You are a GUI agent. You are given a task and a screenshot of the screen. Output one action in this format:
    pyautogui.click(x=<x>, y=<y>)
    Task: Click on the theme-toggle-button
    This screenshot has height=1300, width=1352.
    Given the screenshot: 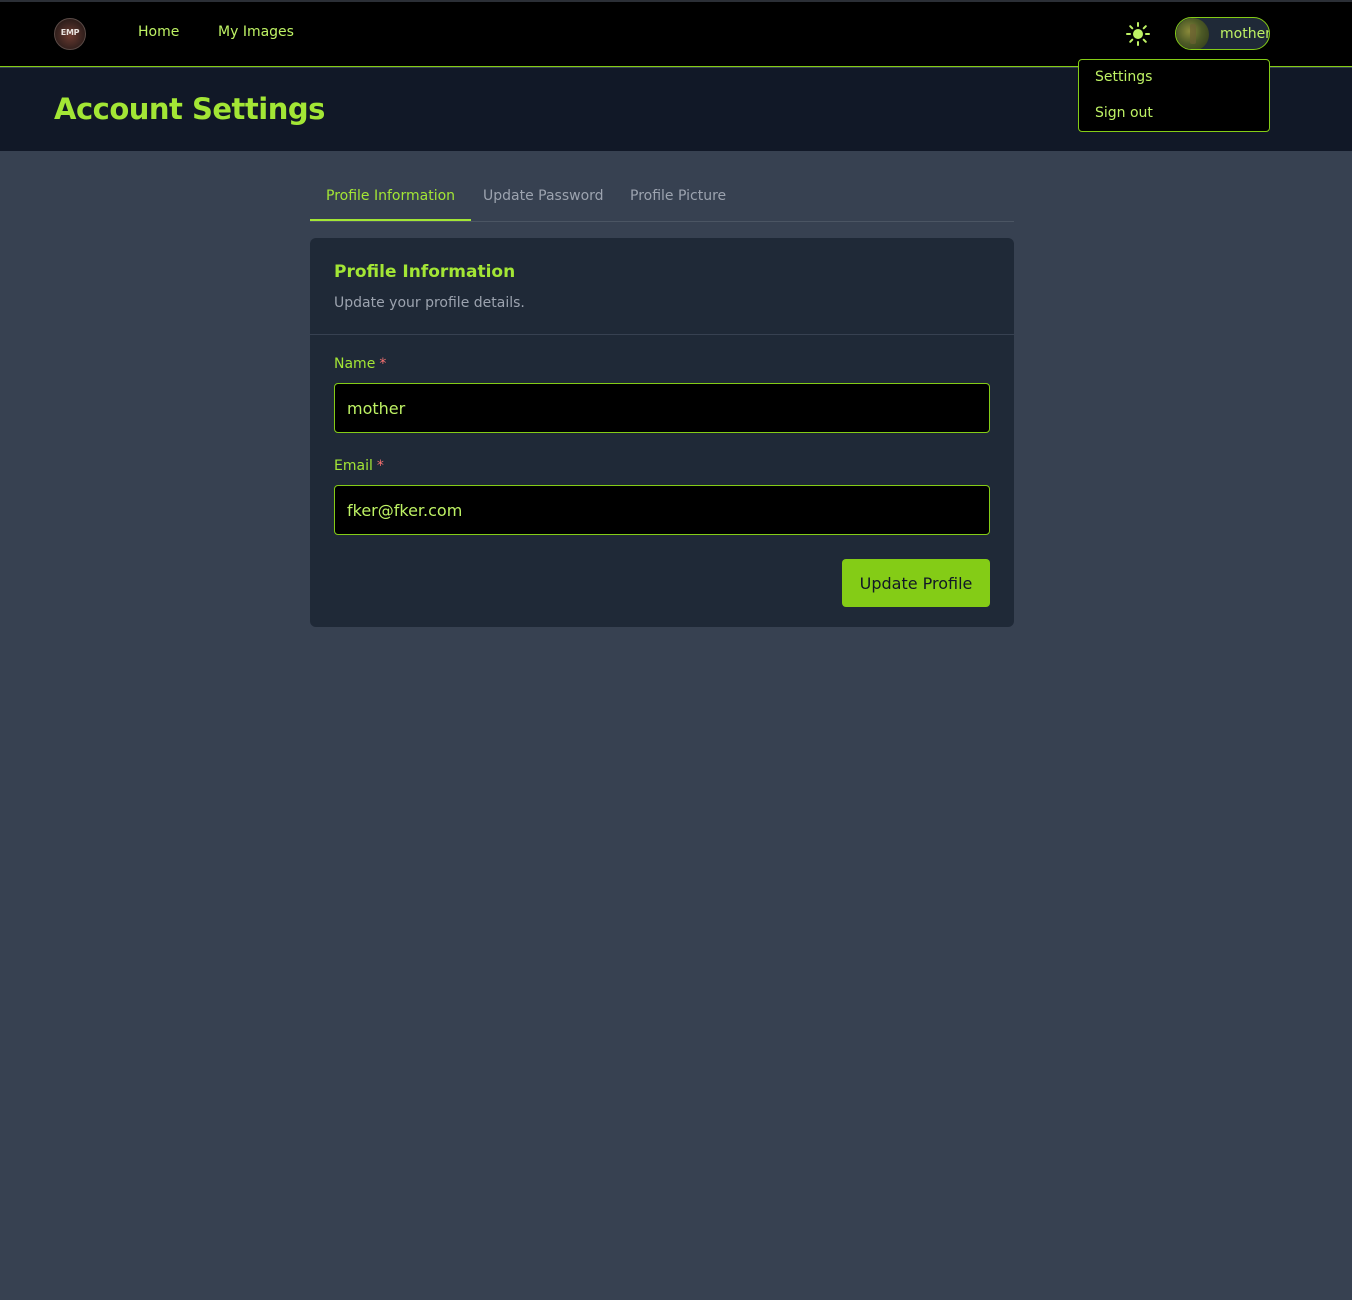 What is the action you would take?
    pyautogui.click(x=1138, y=34)
    